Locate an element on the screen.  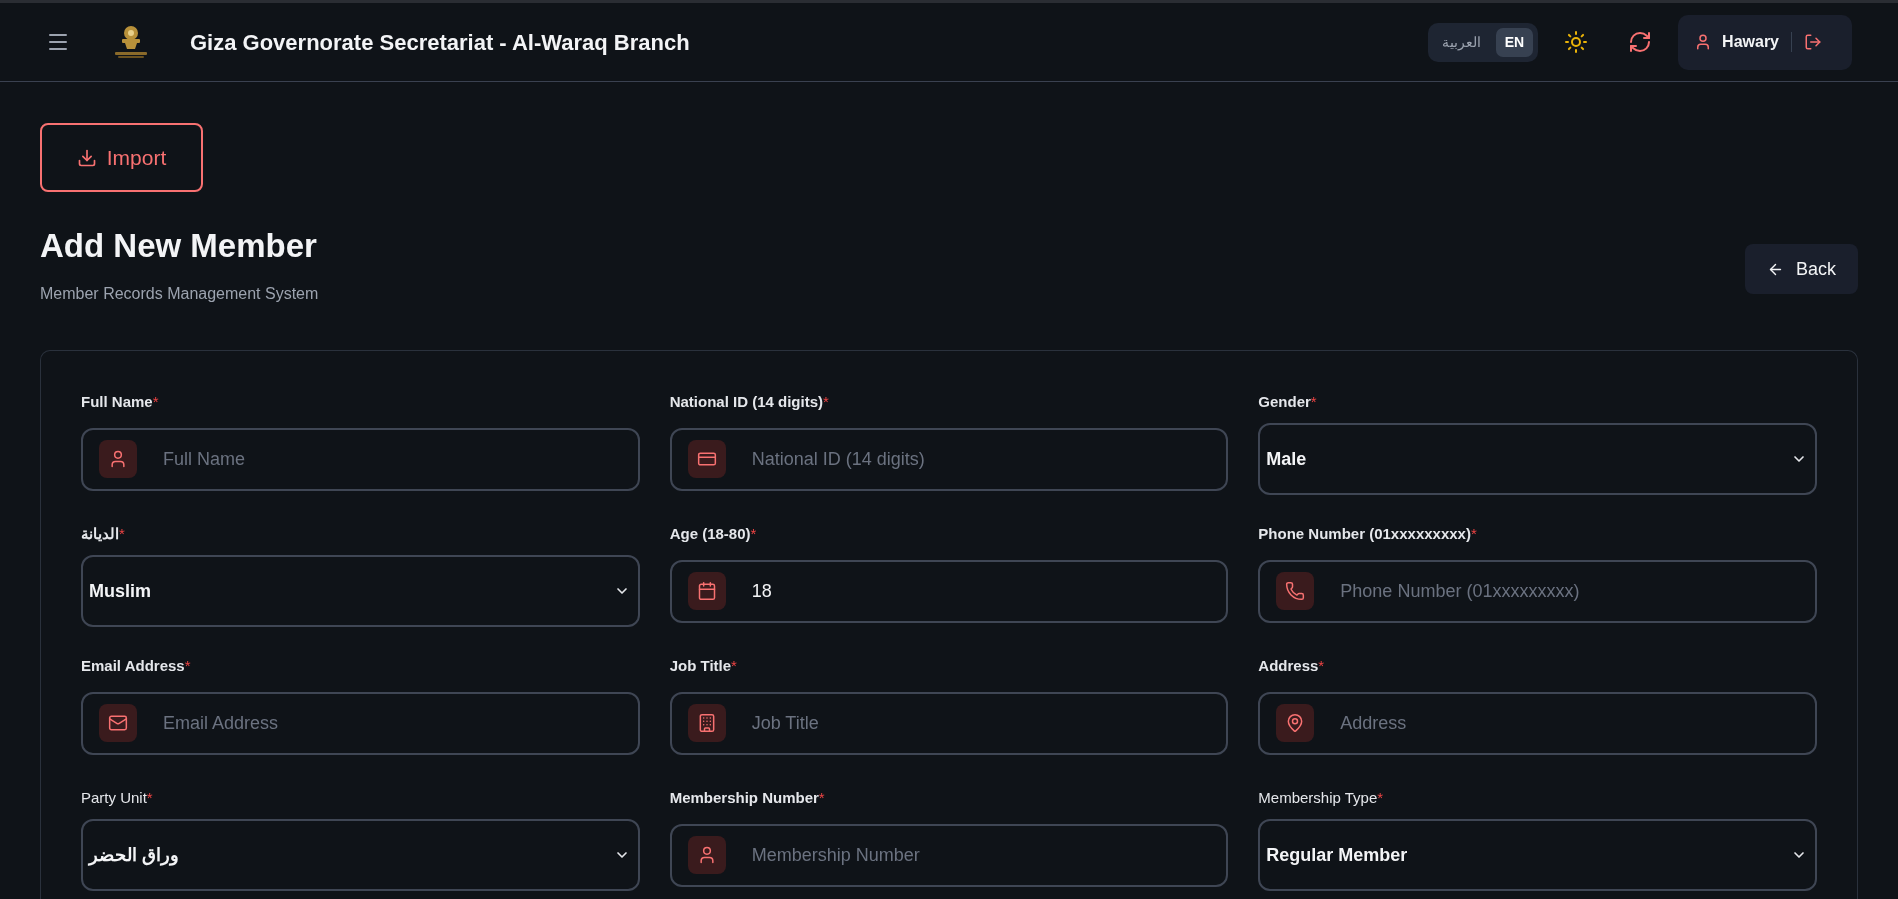
page-title: Add New Member is located at coordinates (179, 246).